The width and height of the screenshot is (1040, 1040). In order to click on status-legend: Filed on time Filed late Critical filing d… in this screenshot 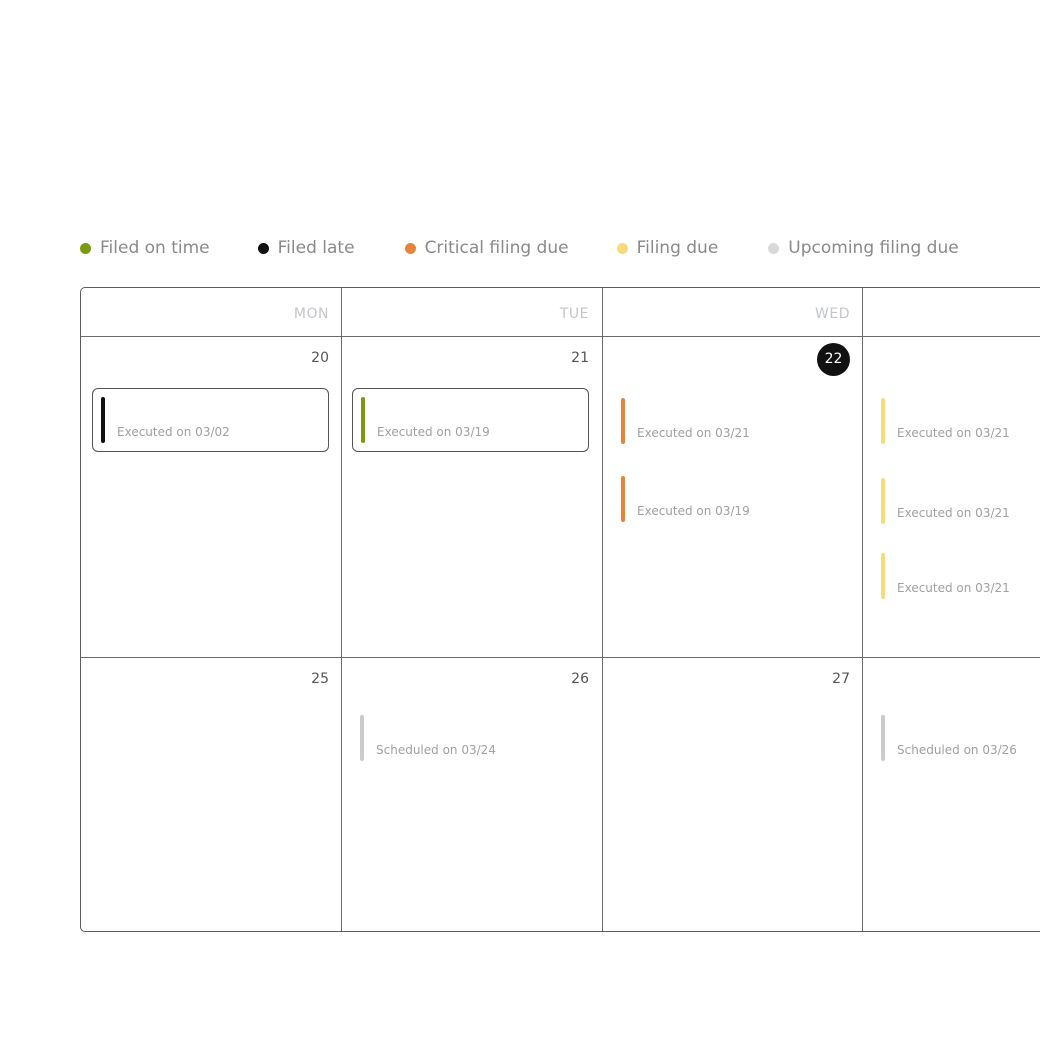, I will do `click(519, 248)`.